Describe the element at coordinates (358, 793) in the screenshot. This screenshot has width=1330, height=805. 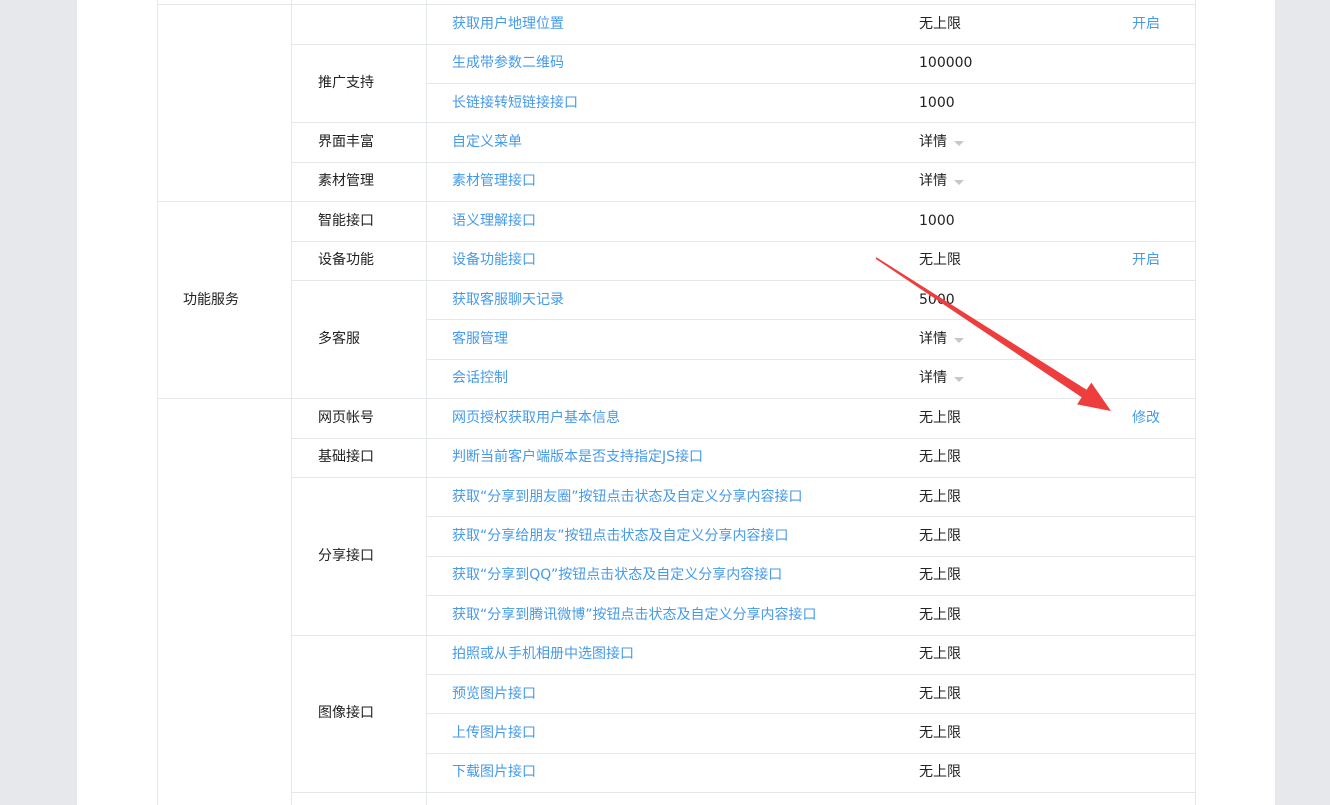
I see `group-divider` at that location.